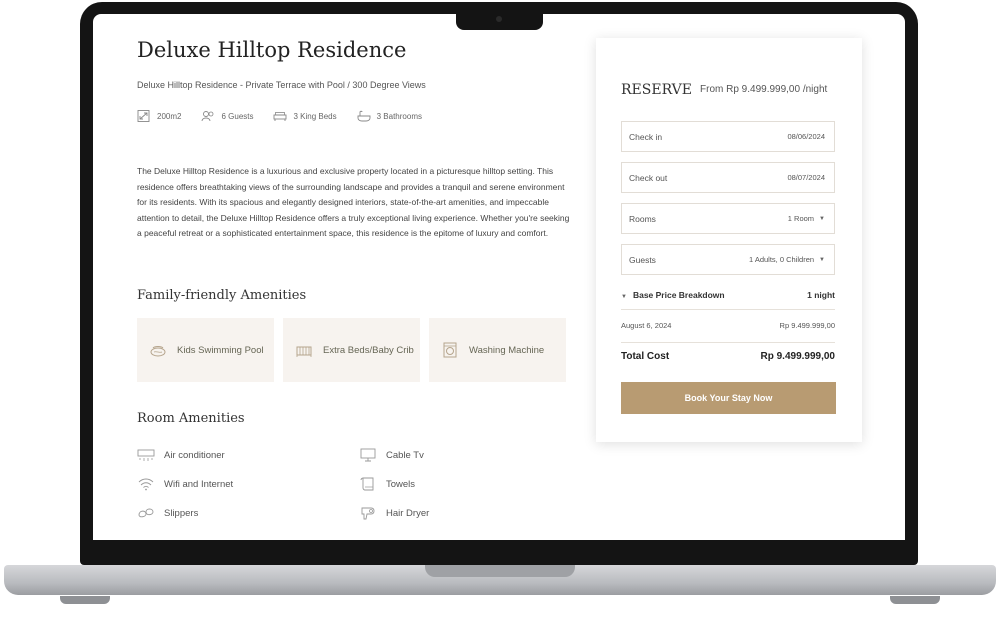  Describe the element at coordinates (656, 90) in the screenshot. I see `reserve-heading: RESERVE` at that location.